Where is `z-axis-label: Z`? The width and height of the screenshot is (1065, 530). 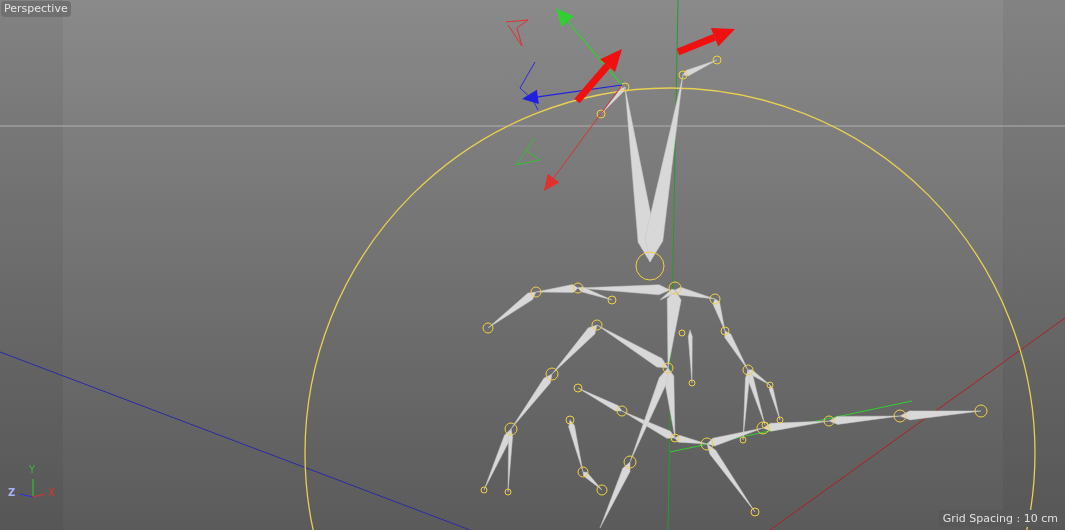
z-axis-label: Z is located at coordinates (12, 492).